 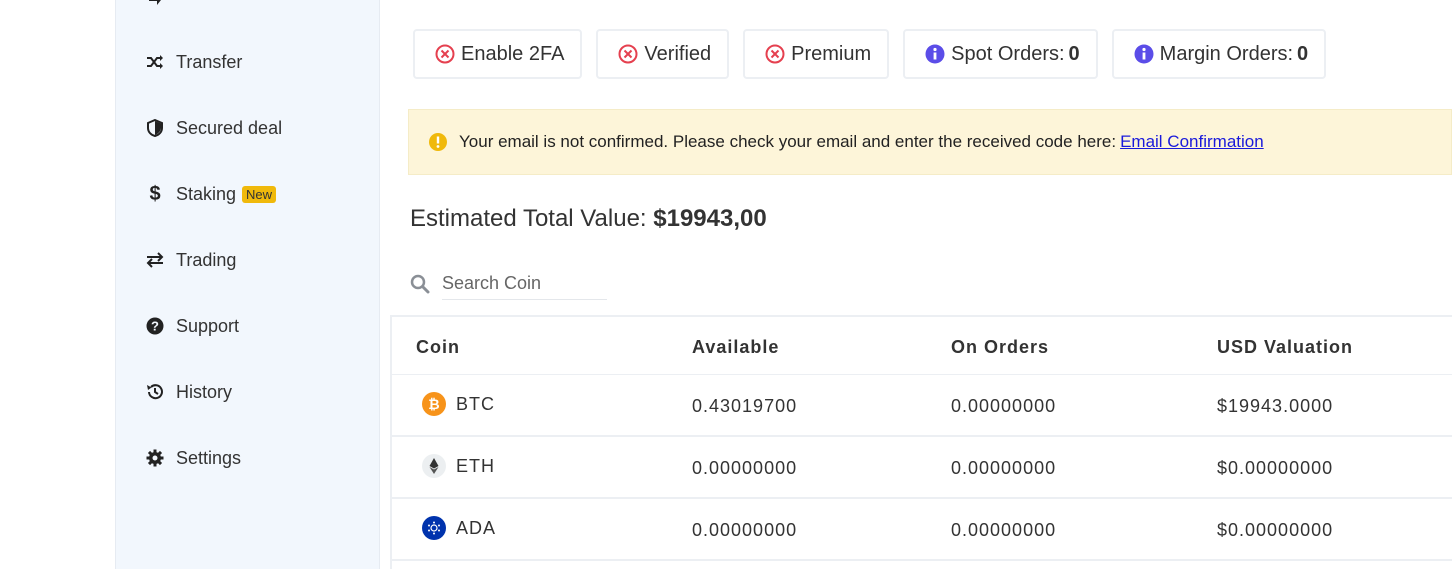 What do you see at coordinates (155, 458) in the screenshot?
I see `gear-icon` at bounding box center [155, 458].